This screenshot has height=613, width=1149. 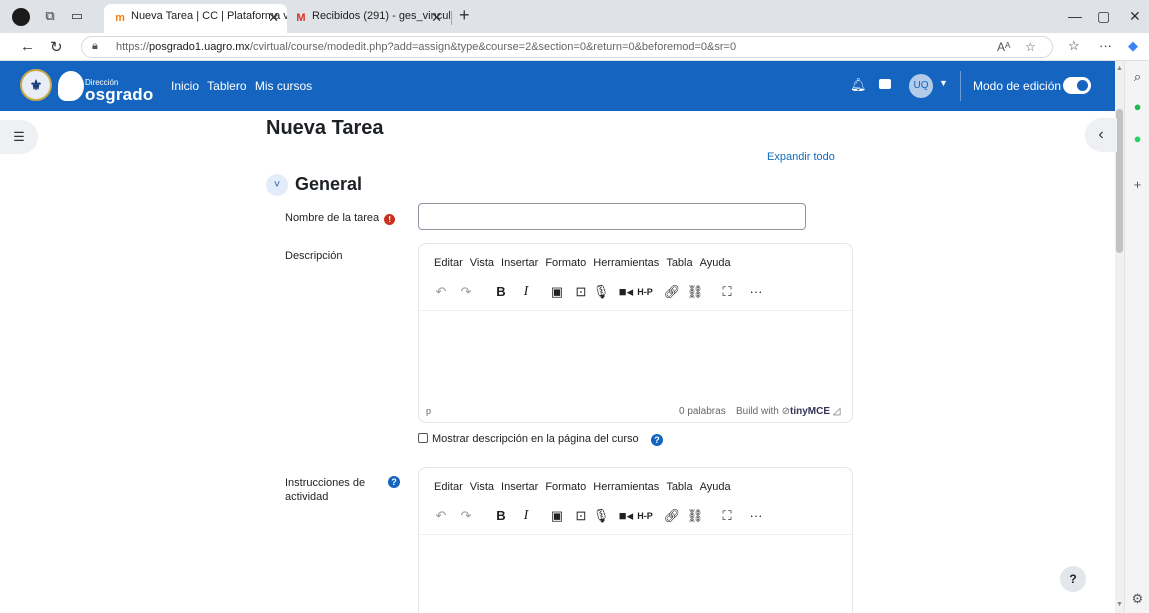 I want to click on favorite-star-icon: ☆, so click(x=1030, y=47).